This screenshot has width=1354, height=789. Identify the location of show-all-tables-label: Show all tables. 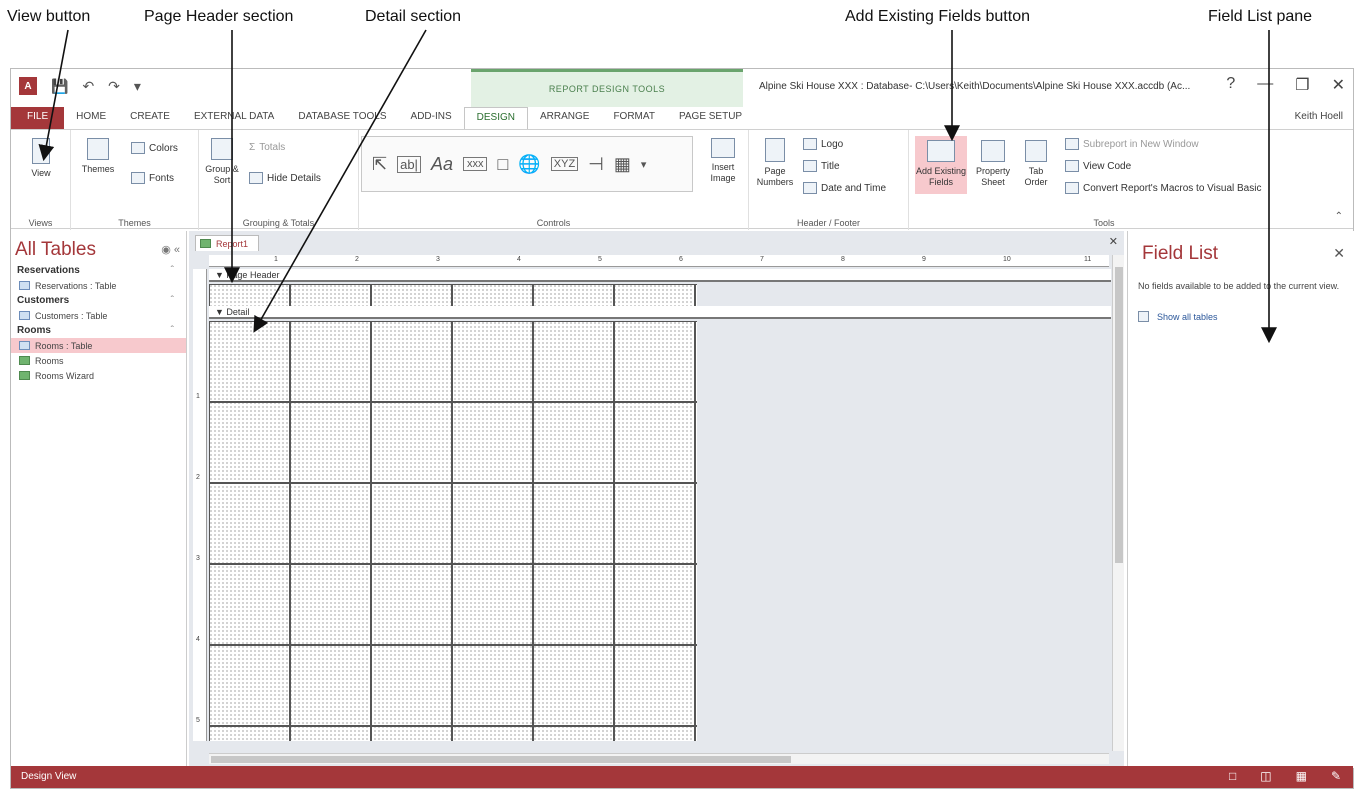
(1187, 316).